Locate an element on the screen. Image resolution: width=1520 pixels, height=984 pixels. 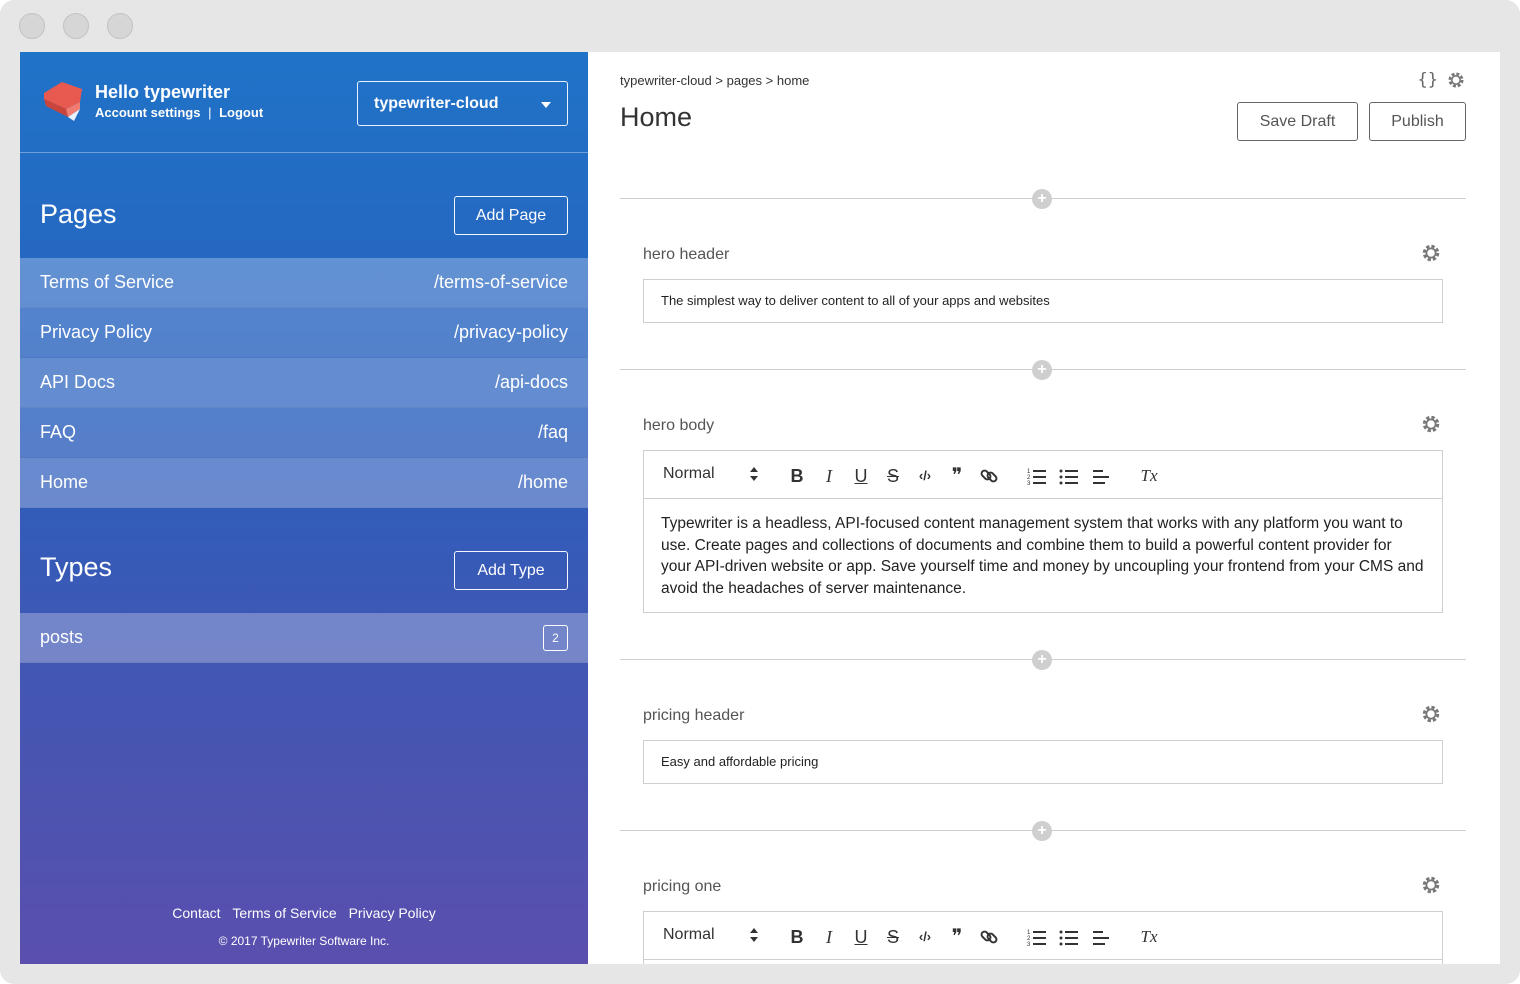
pricing-header-input: Easy and affordable pricing is located at coordinates (1043, 762).